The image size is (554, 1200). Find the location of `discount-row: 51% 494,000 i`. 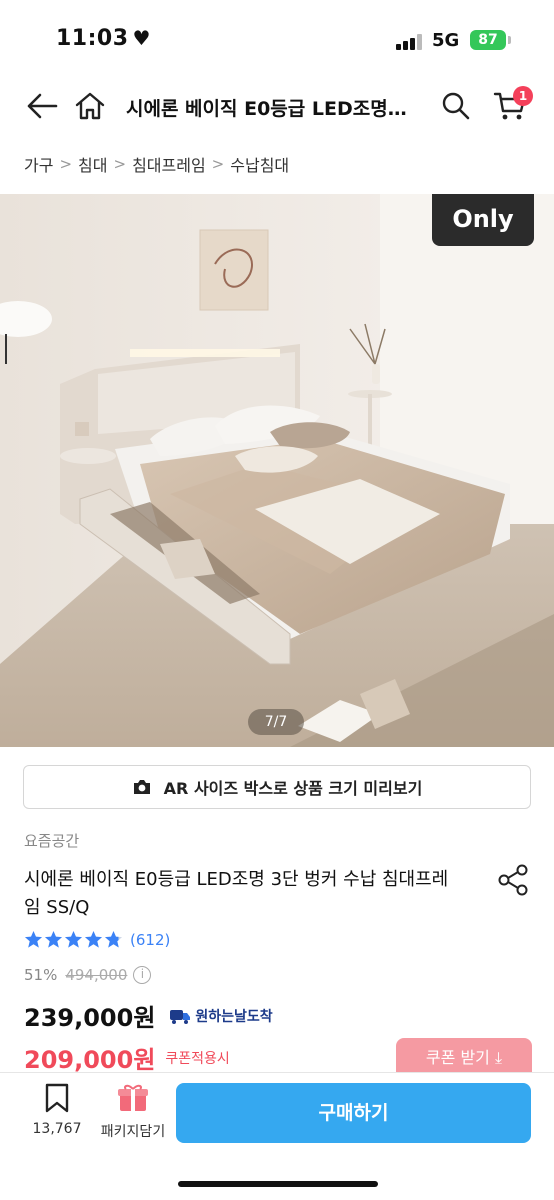

discount-row: 51% 494,000 i is located at coordinates (88, 975).